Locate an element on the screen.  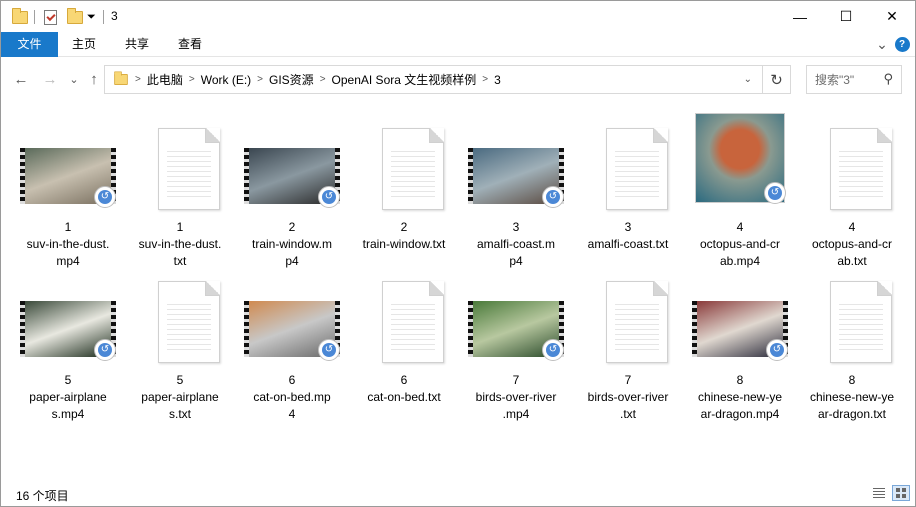
search-icon: ⚲ is located at coordinates (888, 78).